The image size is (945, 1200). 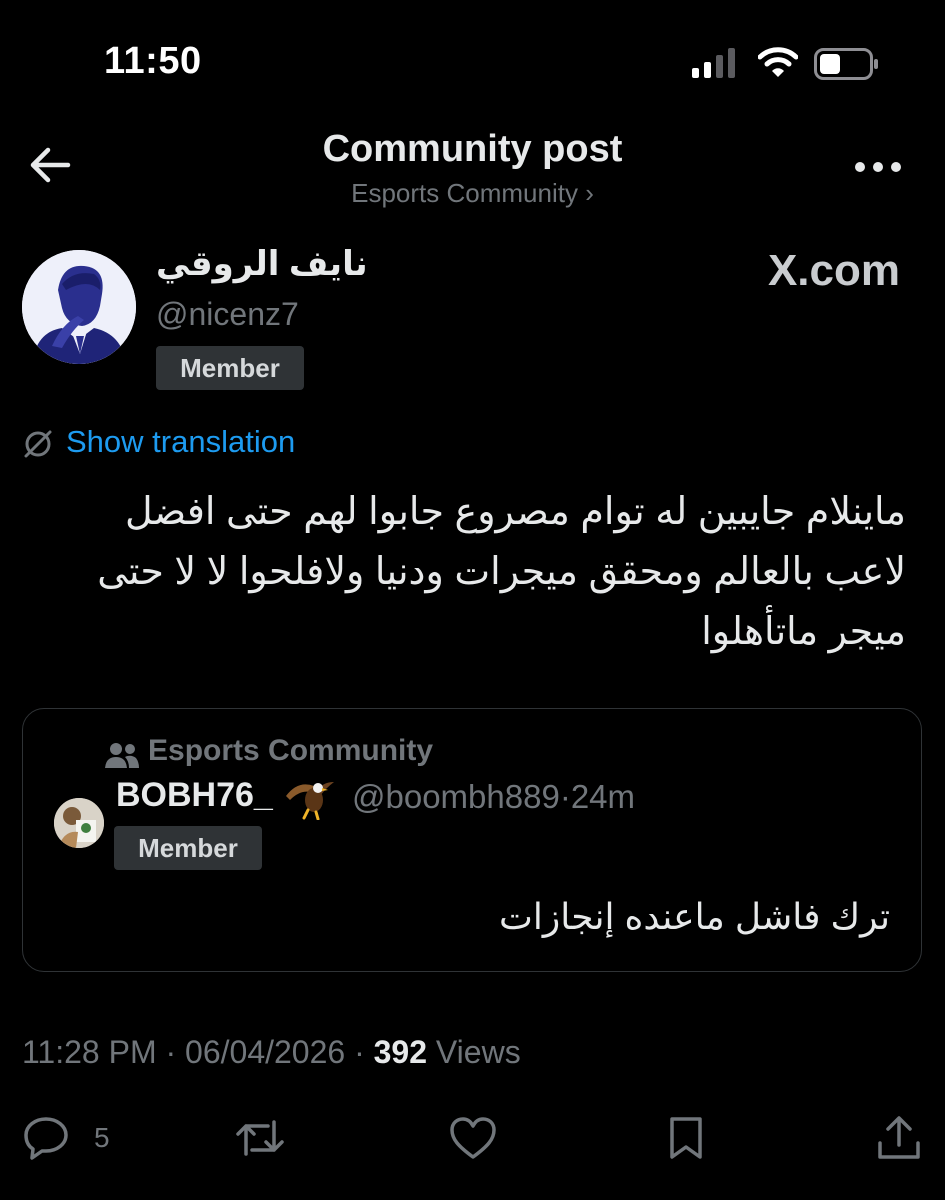 I want to click on quoted-author-handle: @boombh889, so click(x=456, y=796).